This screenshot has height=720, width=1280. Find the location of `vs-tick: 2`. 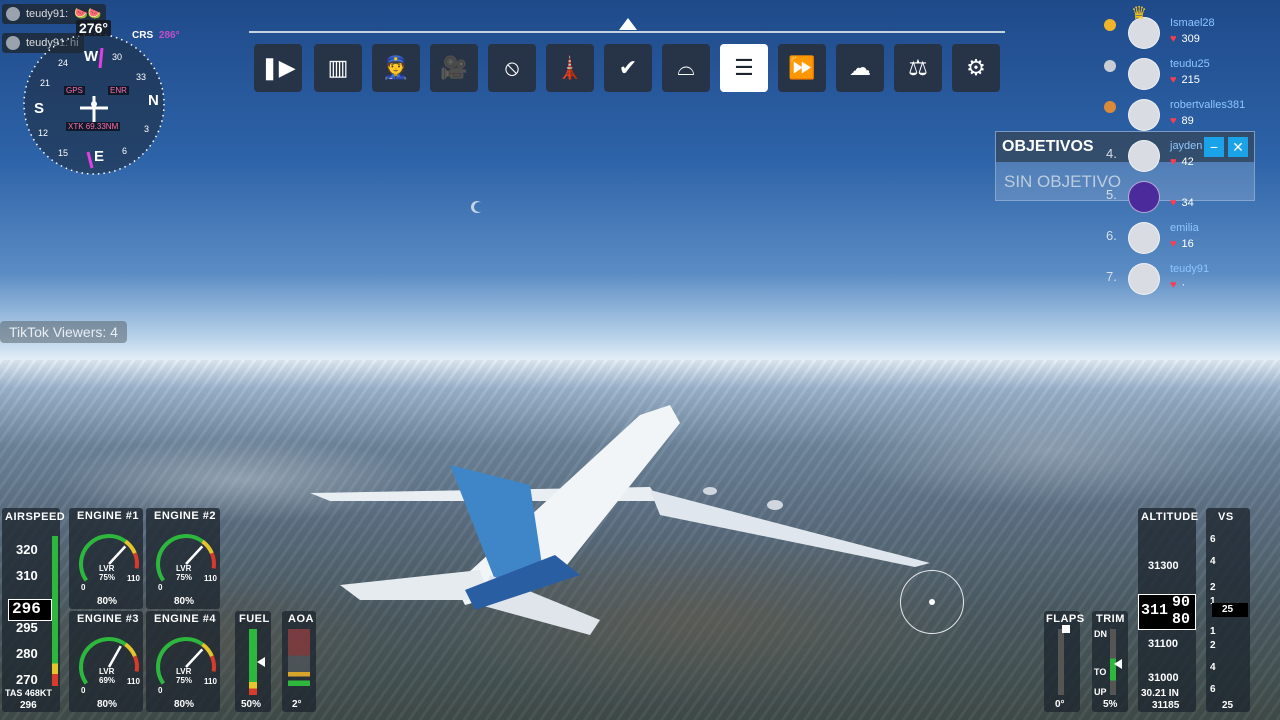

vs-tick: 2 is located at coordinates (1213, 587).